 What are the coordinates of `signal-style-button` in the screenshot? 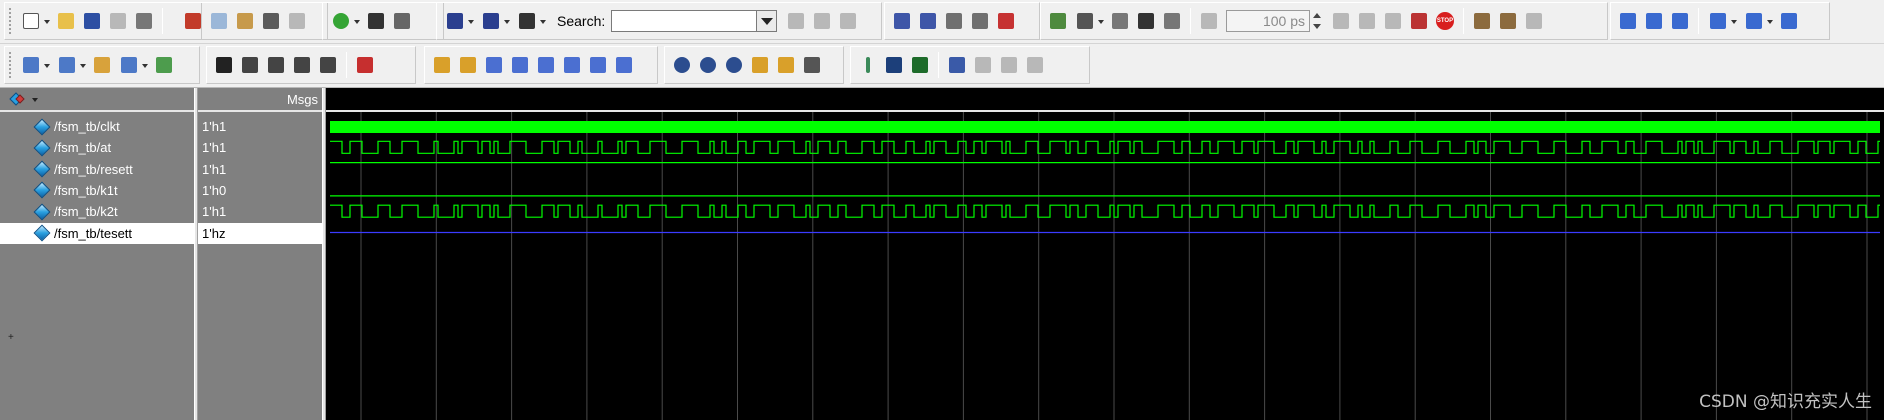 It's located at (1009, 65).